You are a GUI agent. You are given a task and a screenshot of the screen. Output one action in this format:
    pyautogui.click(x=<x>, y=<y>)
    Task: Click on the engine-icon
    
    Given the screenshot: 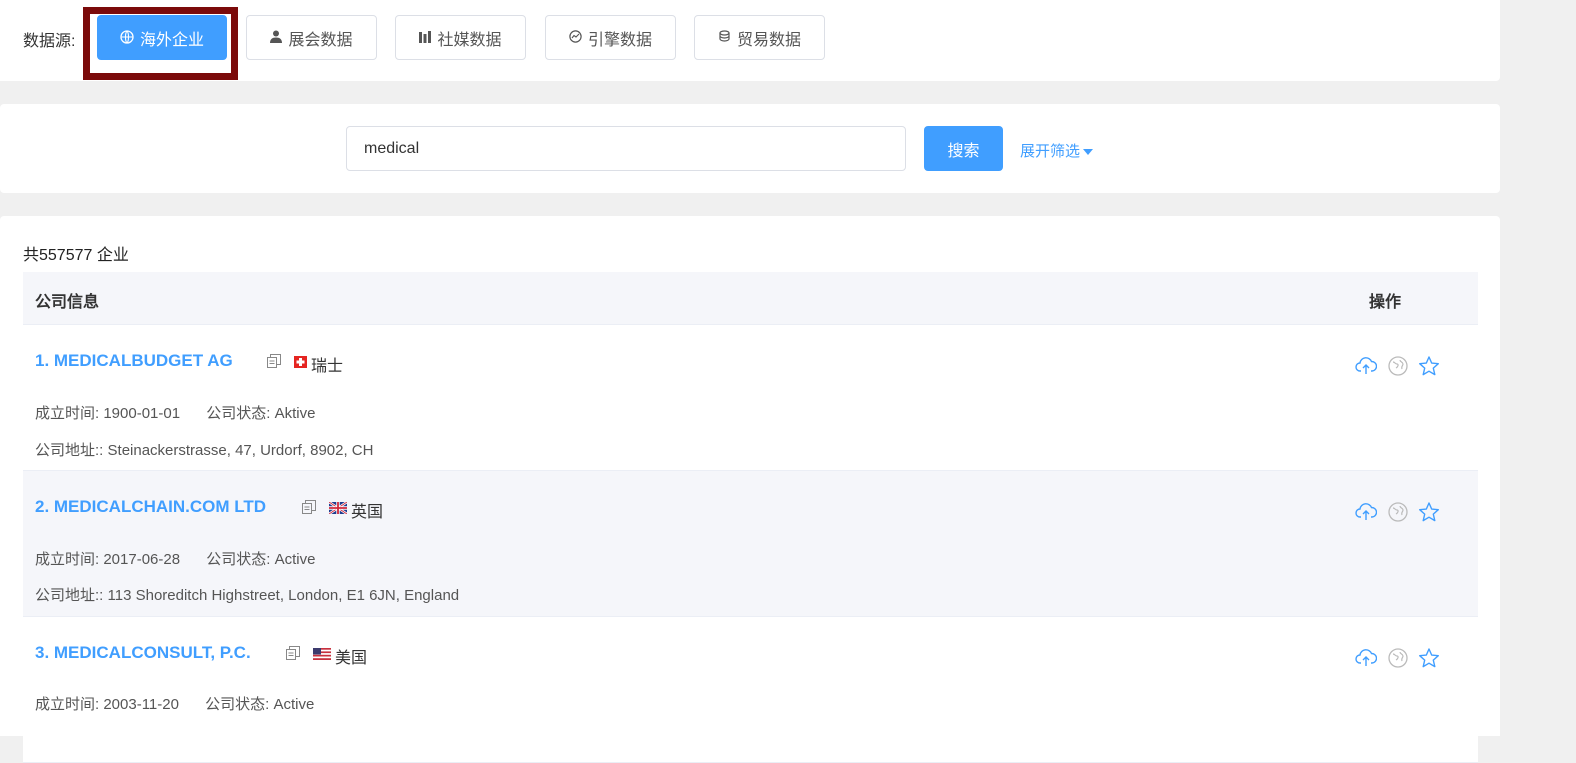 What is the action you would take?
    pyautogui.click(x=575, y=37)
    